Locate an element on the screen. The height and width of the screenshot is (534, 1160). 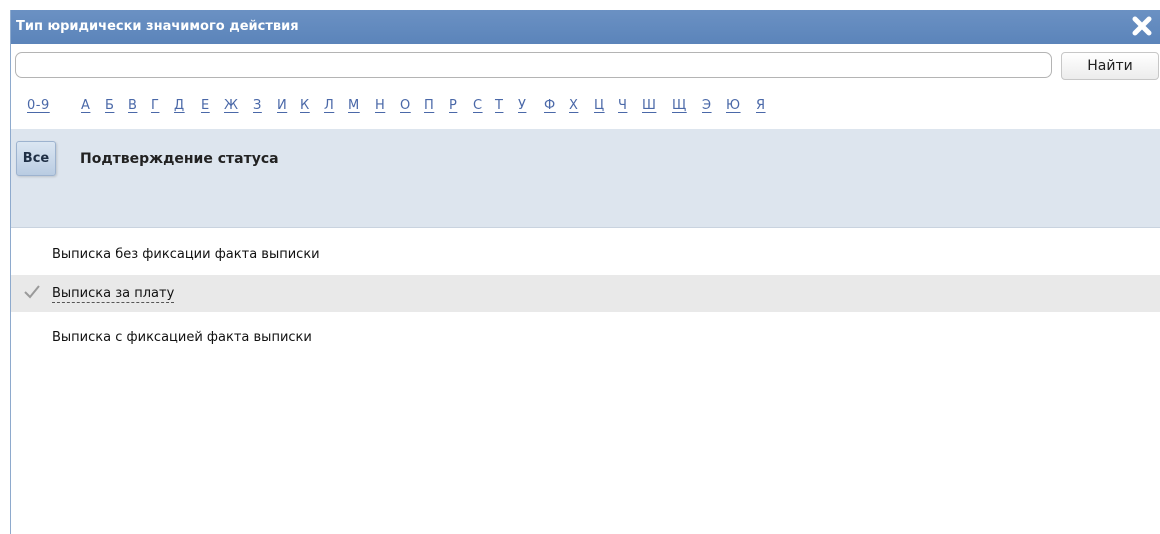
letter-ch: Ч is located at coordinates (622, 105).